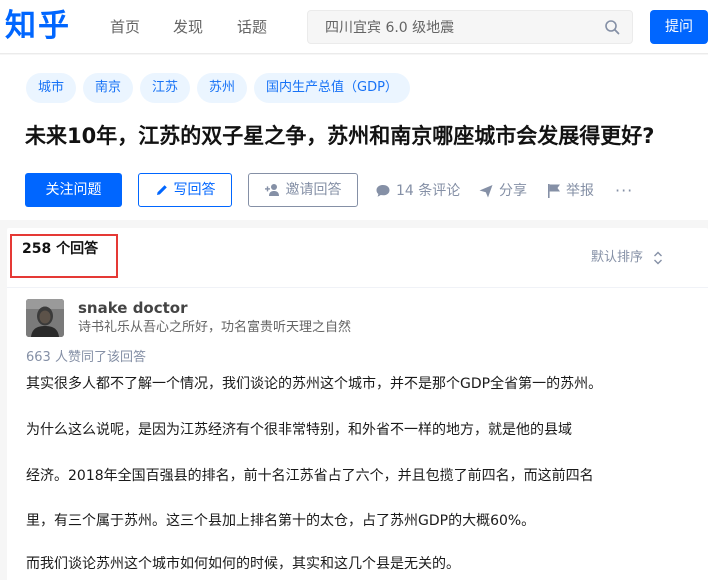 This screenshot has width=708, height=580. I want to click on sort-chevrons-icon, so click(658, 258).